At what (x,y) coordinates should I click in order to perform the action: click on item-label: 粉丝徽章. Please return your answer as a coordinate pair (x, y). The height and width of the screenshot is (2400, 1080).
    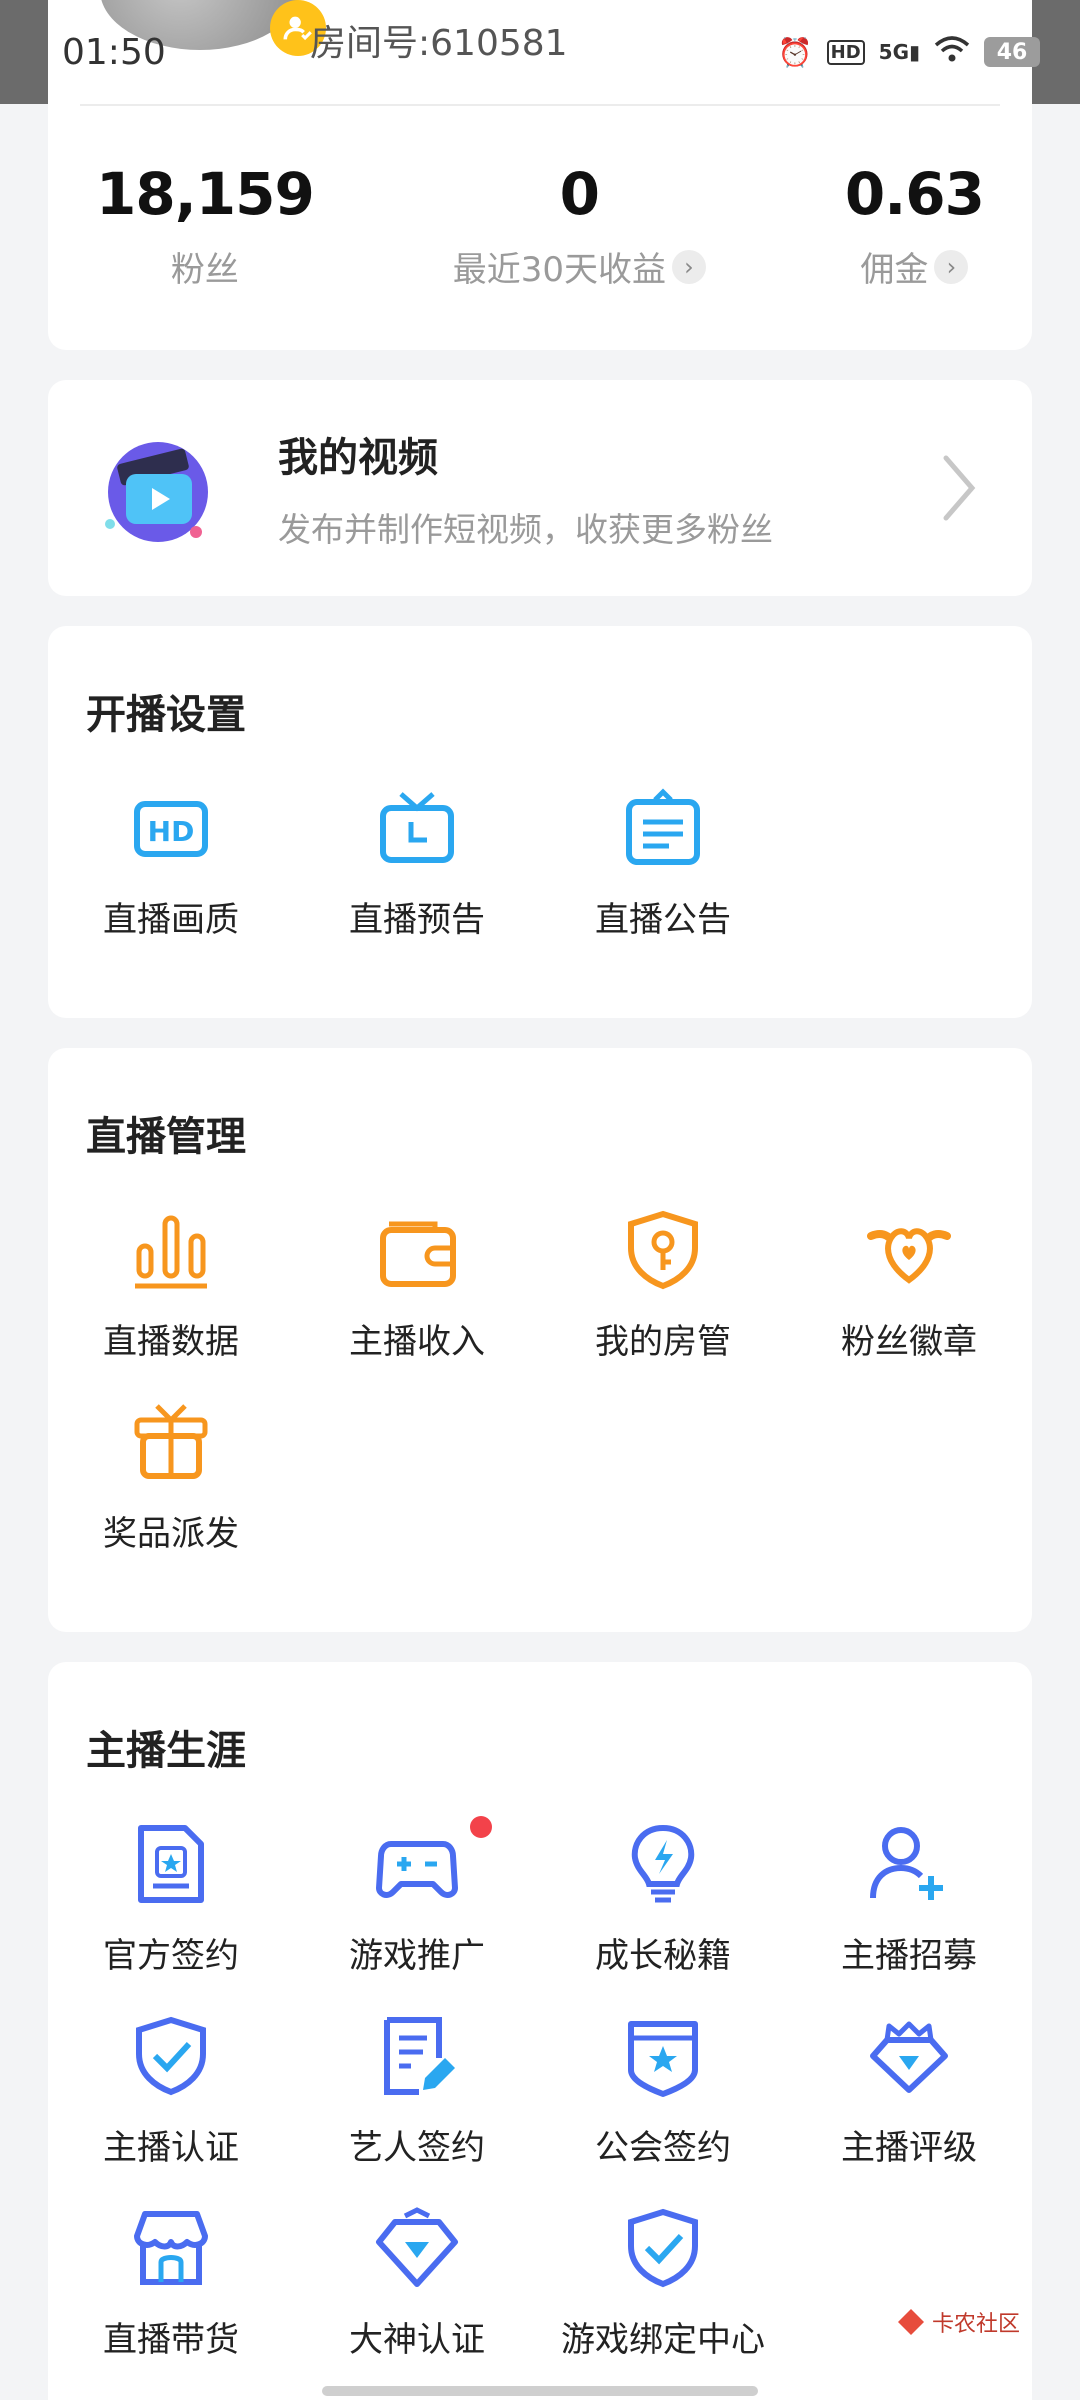
    Looking at the image, I should click on (909, 1342).